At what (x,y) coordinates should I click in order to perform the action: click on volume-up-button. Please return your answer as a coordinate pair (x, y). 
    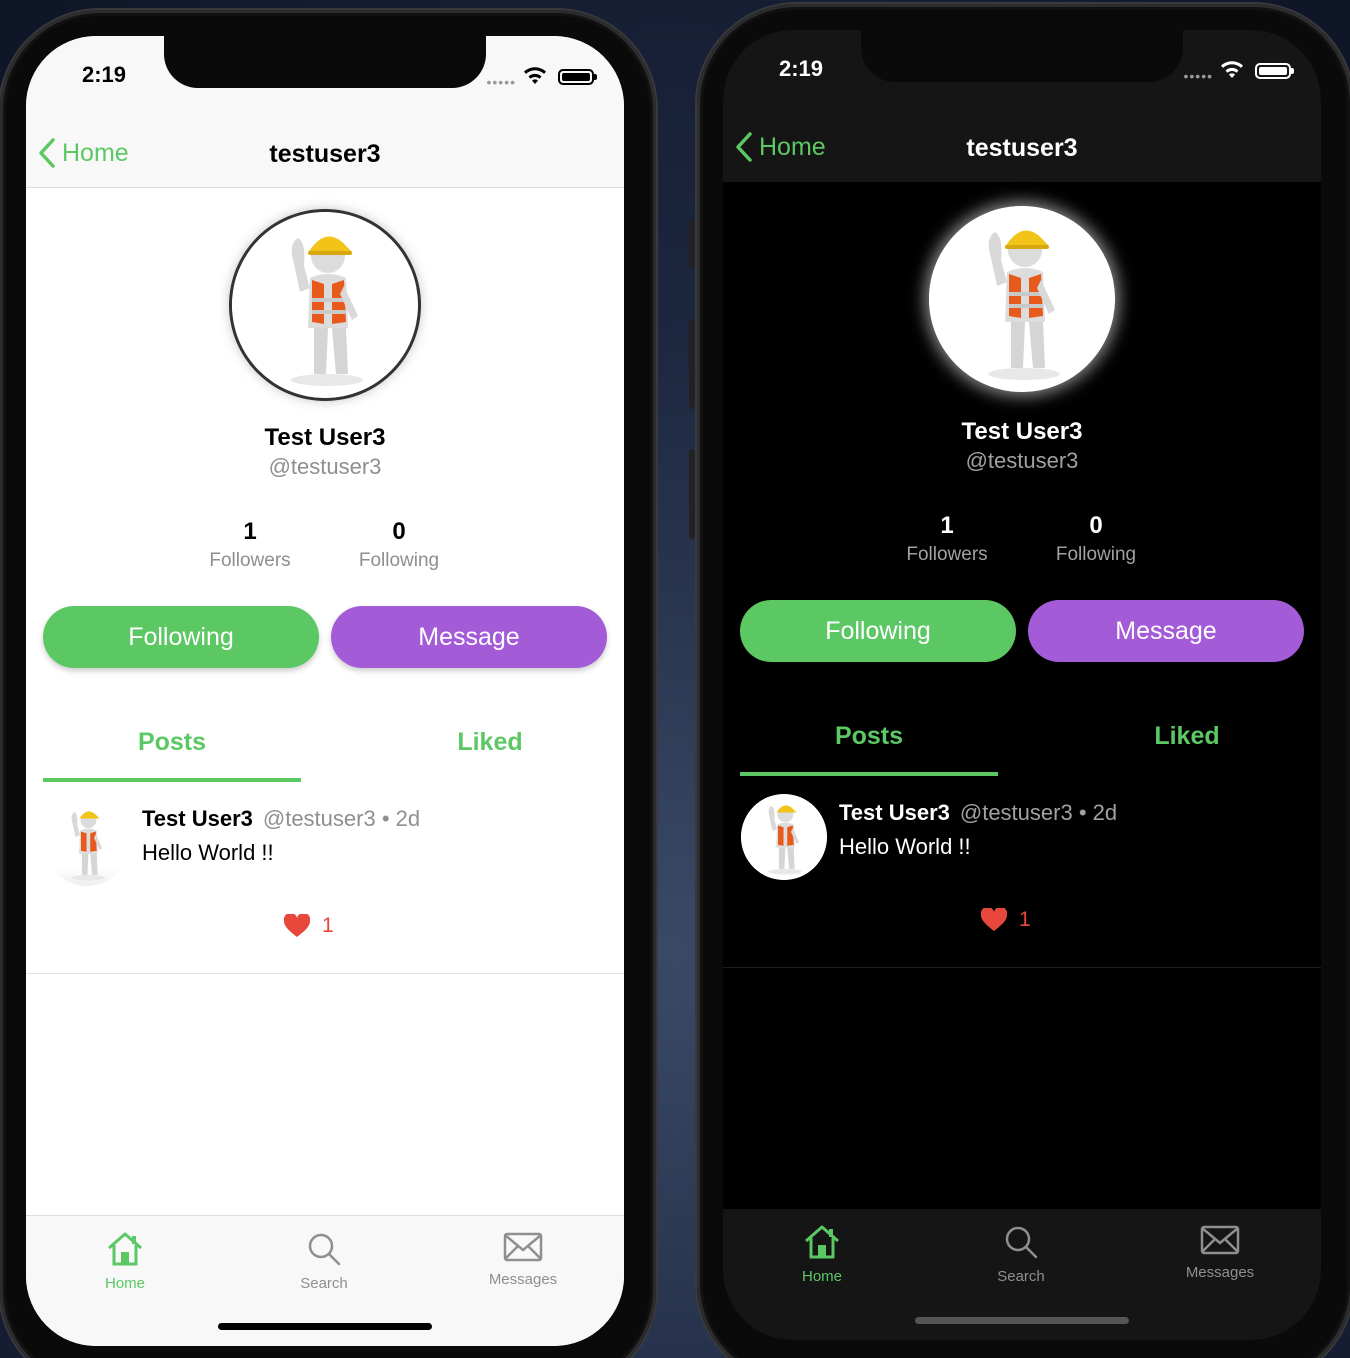
    Looking at the image, I should click on (692, 364).